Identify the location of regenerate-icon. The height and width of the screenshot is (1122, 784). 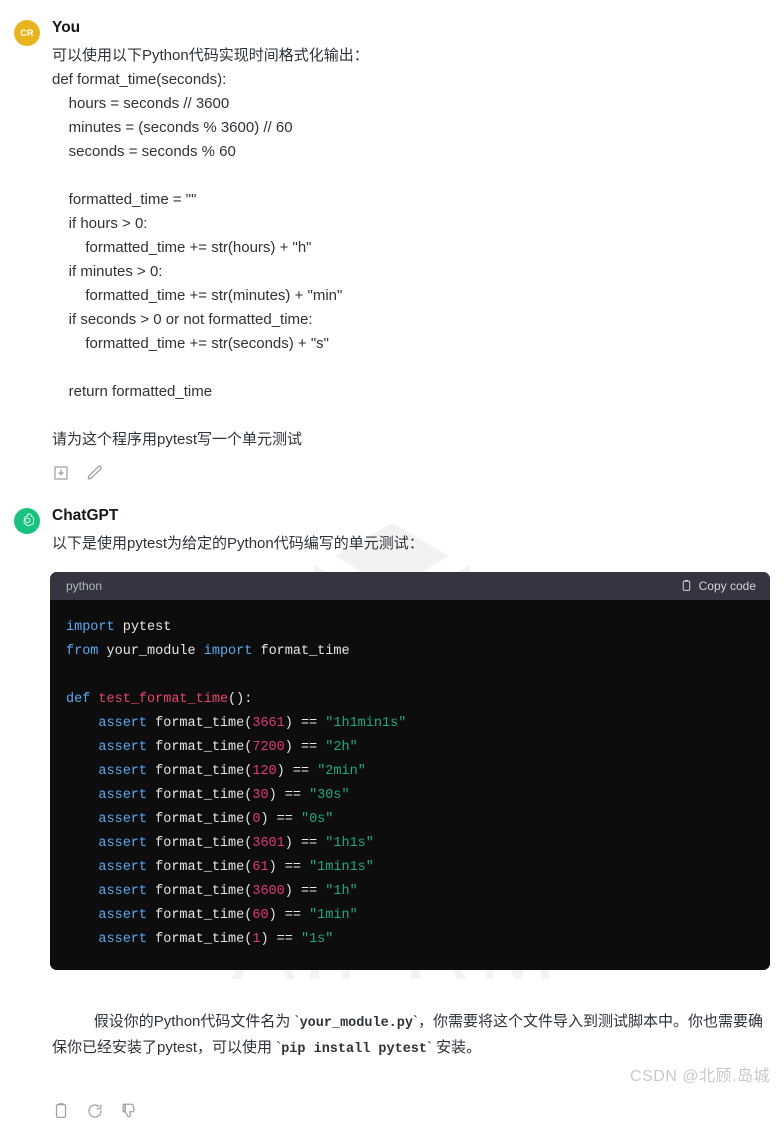
(95, 1111).